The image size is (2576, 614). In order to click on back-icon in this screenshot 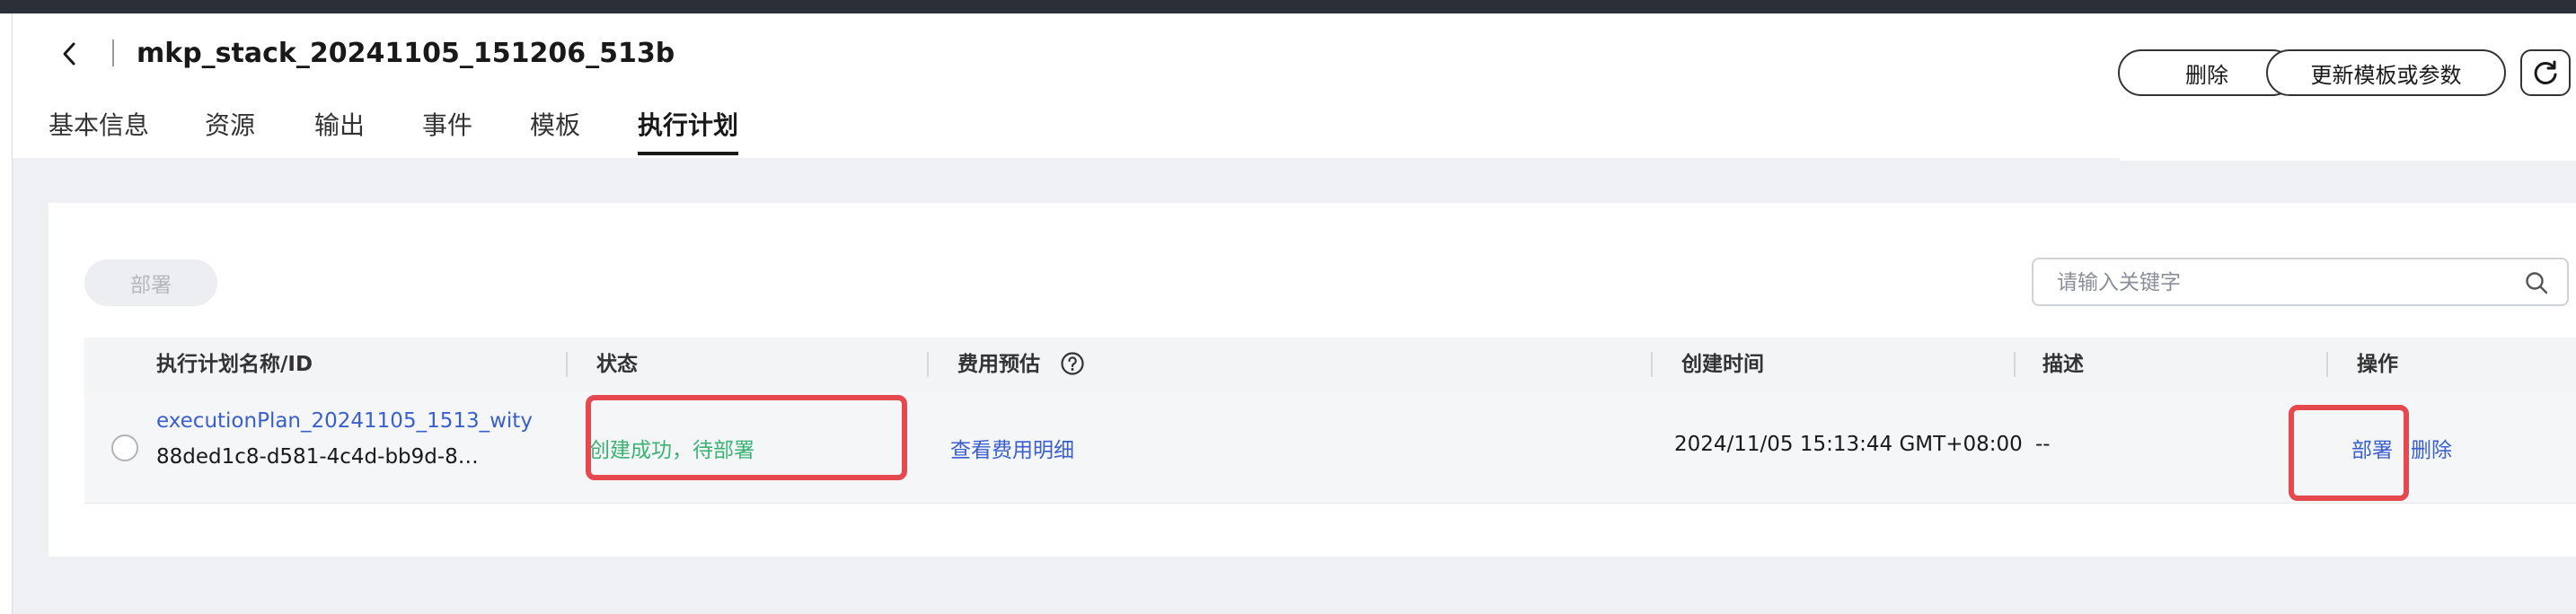, I will do `click(69, 54)`.